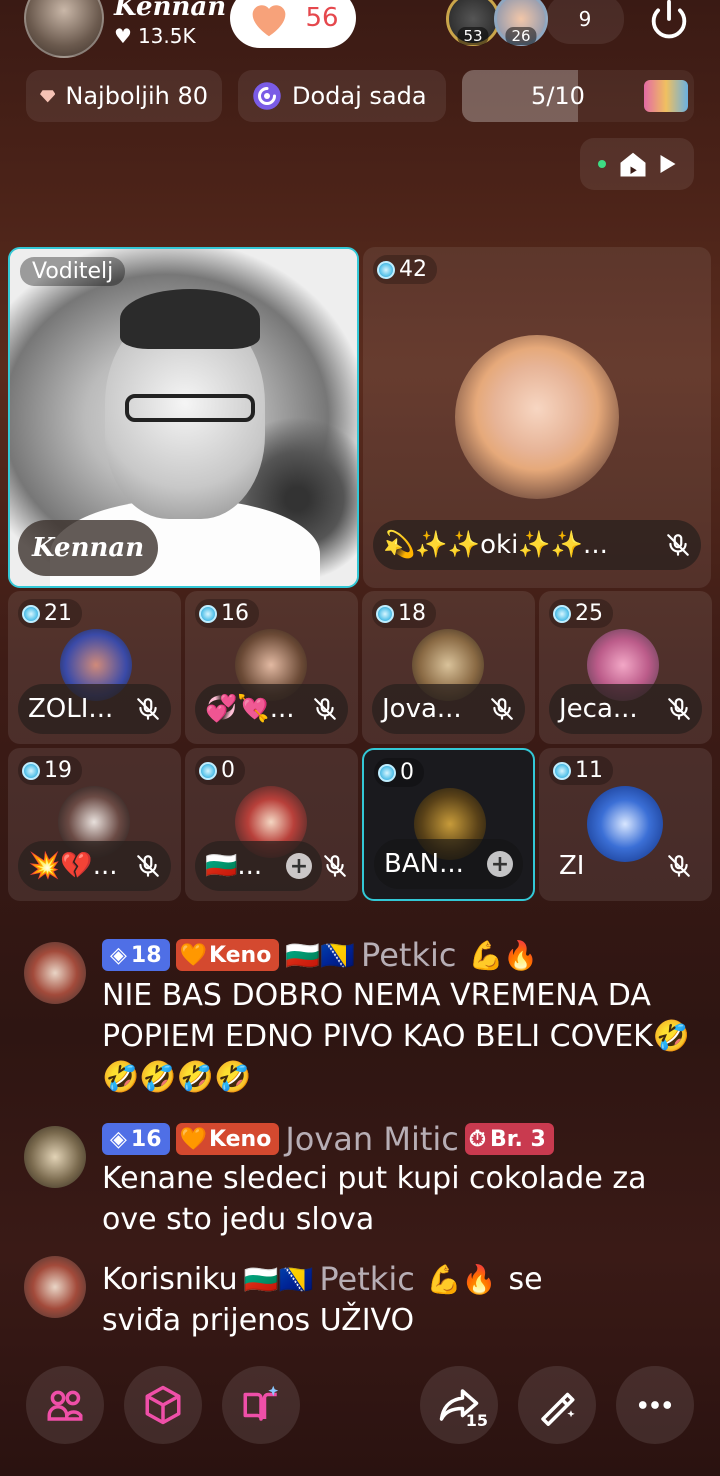  I want to click on viewer-avatar: 26, so click(521, 23).